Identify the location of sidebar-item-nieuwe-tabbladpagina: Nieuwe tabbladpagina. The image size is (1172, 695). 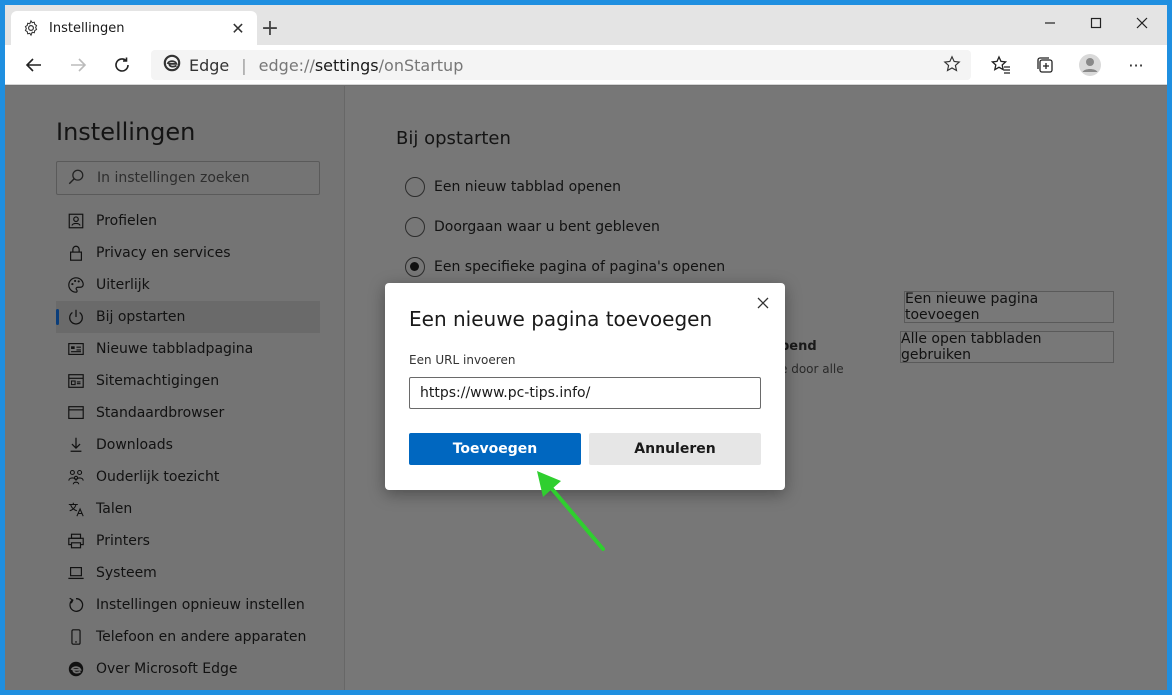
(188, 349).